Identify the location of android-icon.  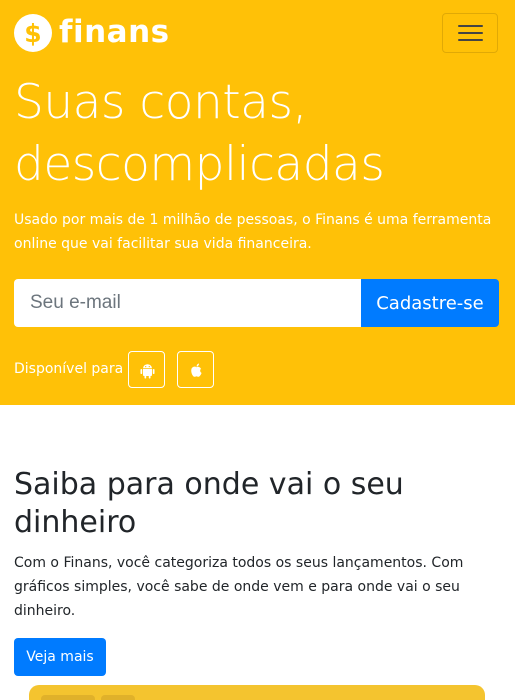
(147, 371).